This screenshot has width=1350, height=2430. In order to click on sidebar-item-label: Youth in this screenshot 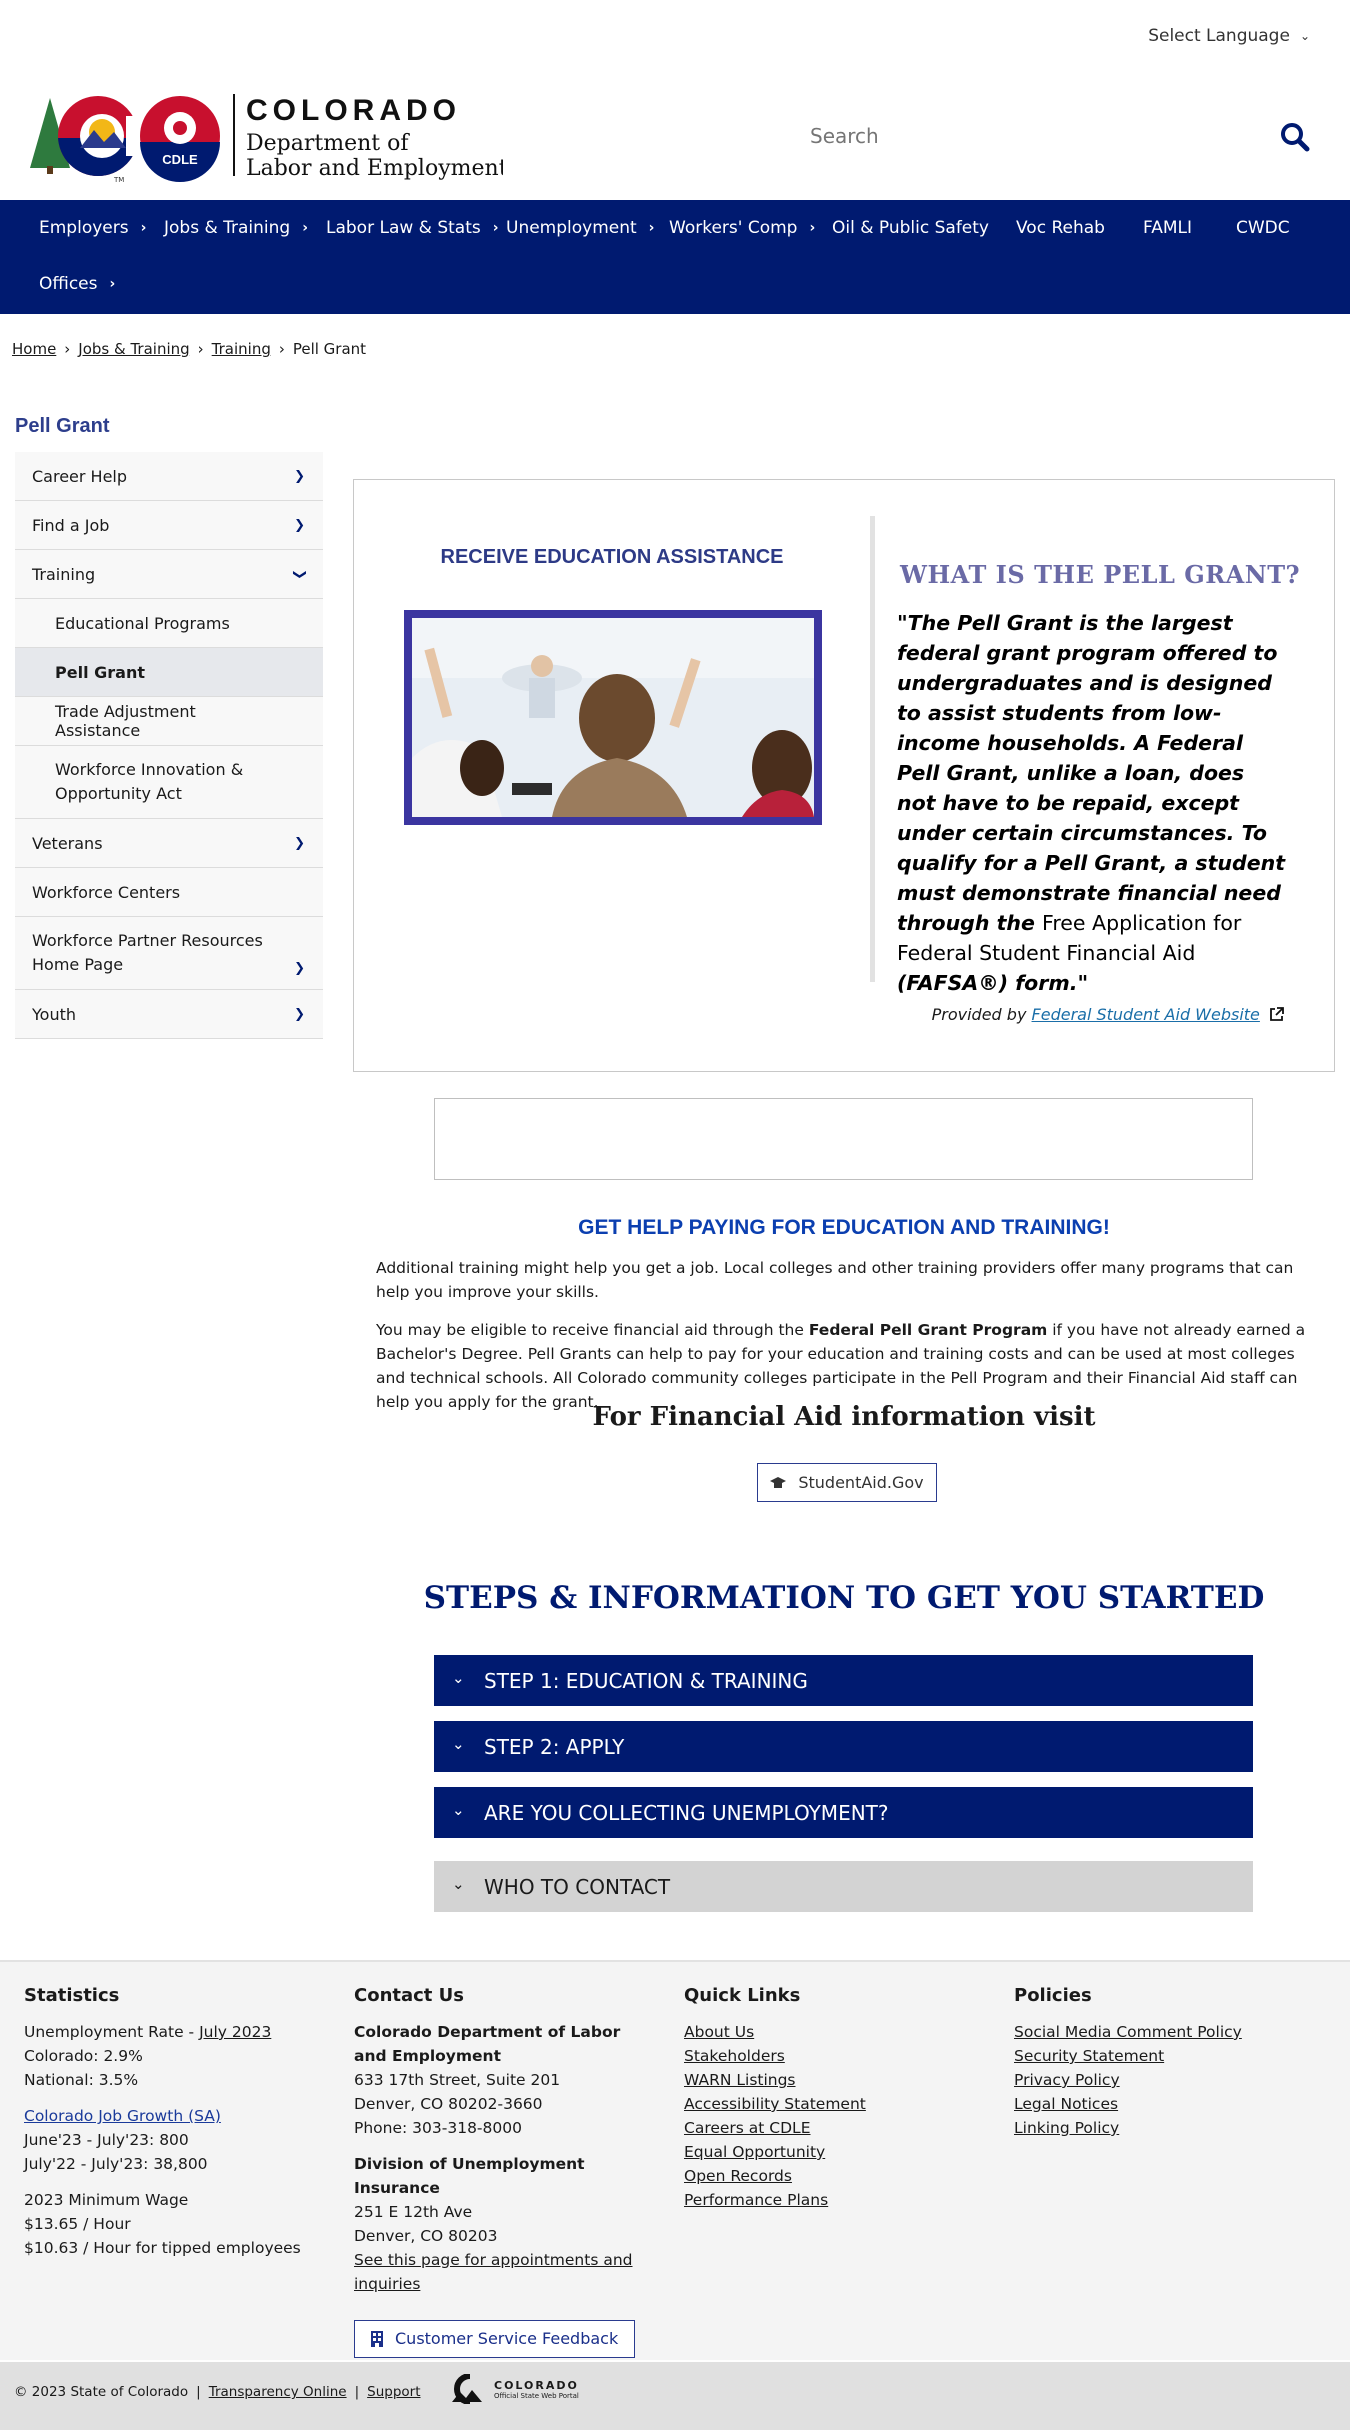, I will do `click(54, 1014)`.